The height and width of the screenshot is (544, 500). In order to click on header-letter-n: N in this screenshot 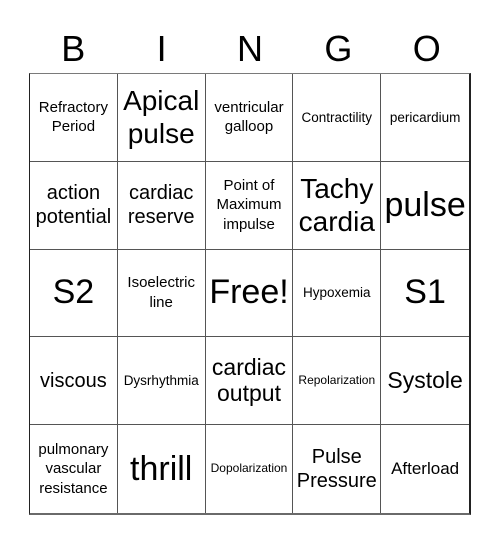, I will do `click(249, 48)`.